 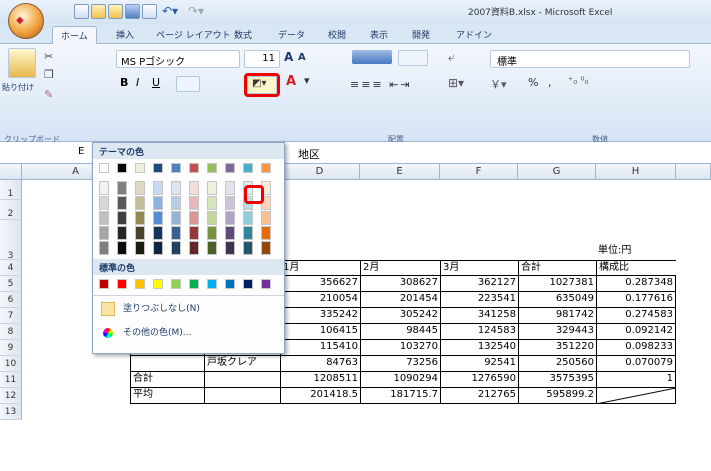 What do you see at coordinates (320, 268) in the screenshot?
I see `cell-d: 1月` at bounding box center [320, 268].